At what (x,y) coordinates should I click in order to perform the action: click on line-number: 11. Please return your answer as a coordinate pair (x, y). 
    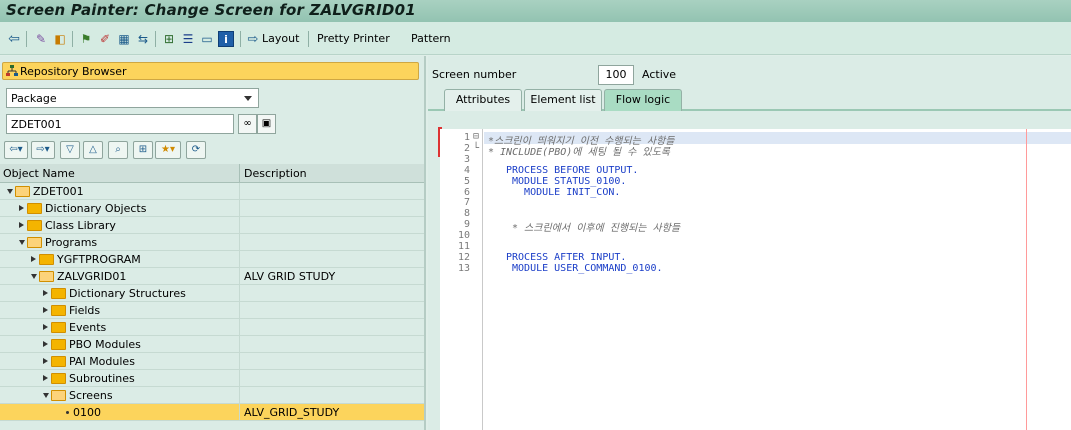
    Looking at the image, I should click on (463, 246).